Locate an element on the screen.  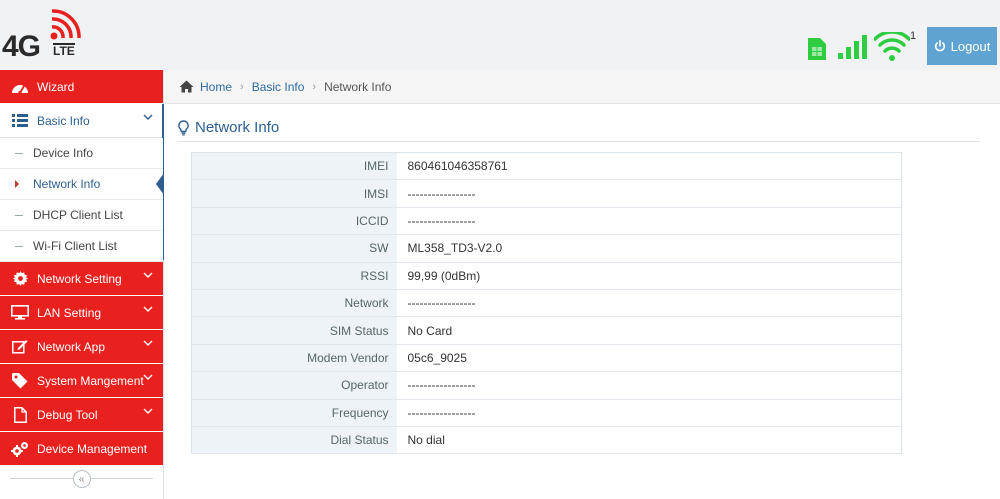
gear-icon is located at coordinates (20, 278).